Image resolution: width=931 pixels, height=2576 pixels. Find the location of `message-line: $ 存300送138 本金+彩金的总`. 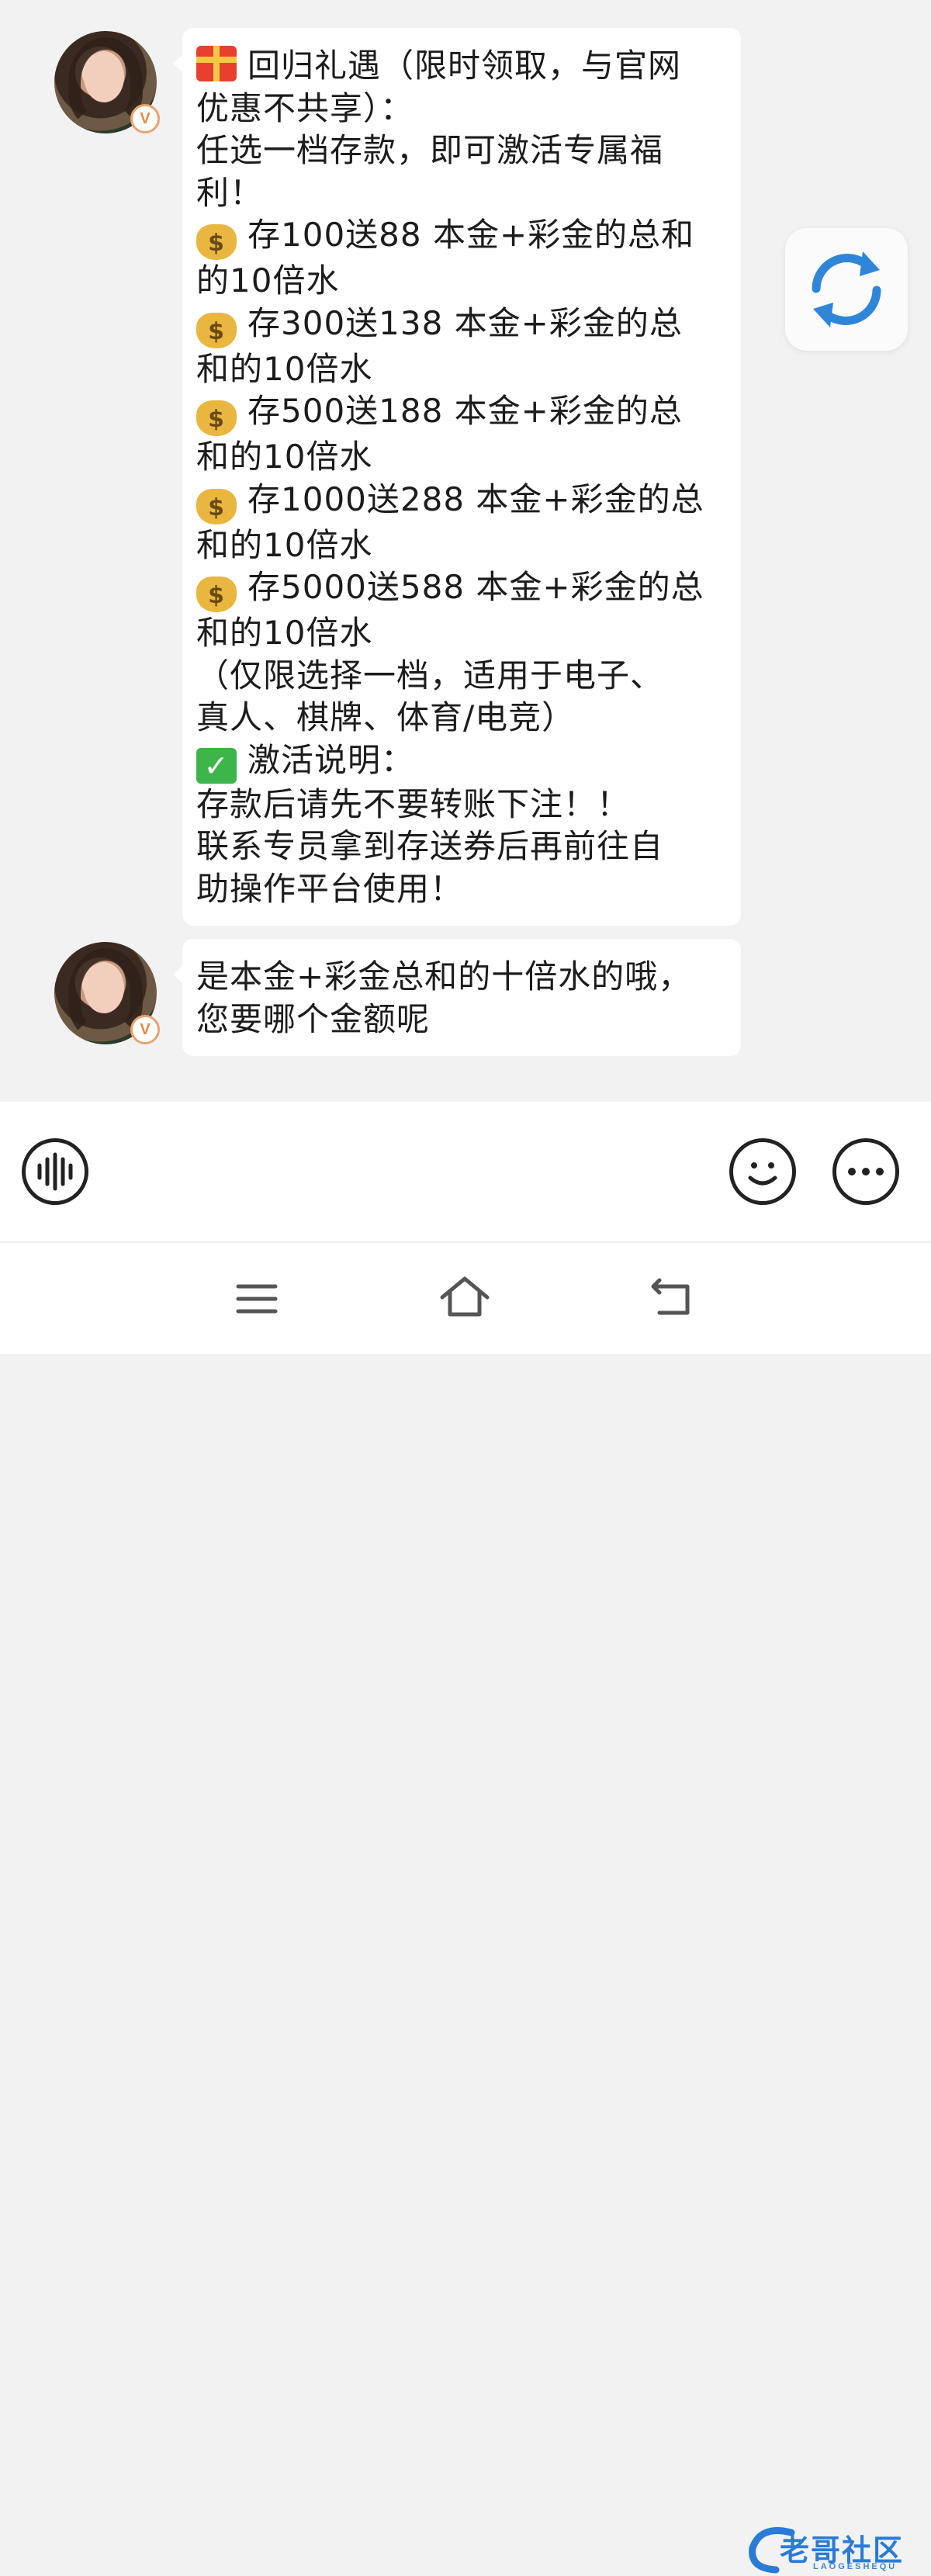

message-line: $ 存300送138 本金+彩金的总 is located at coordinates (462, 325).